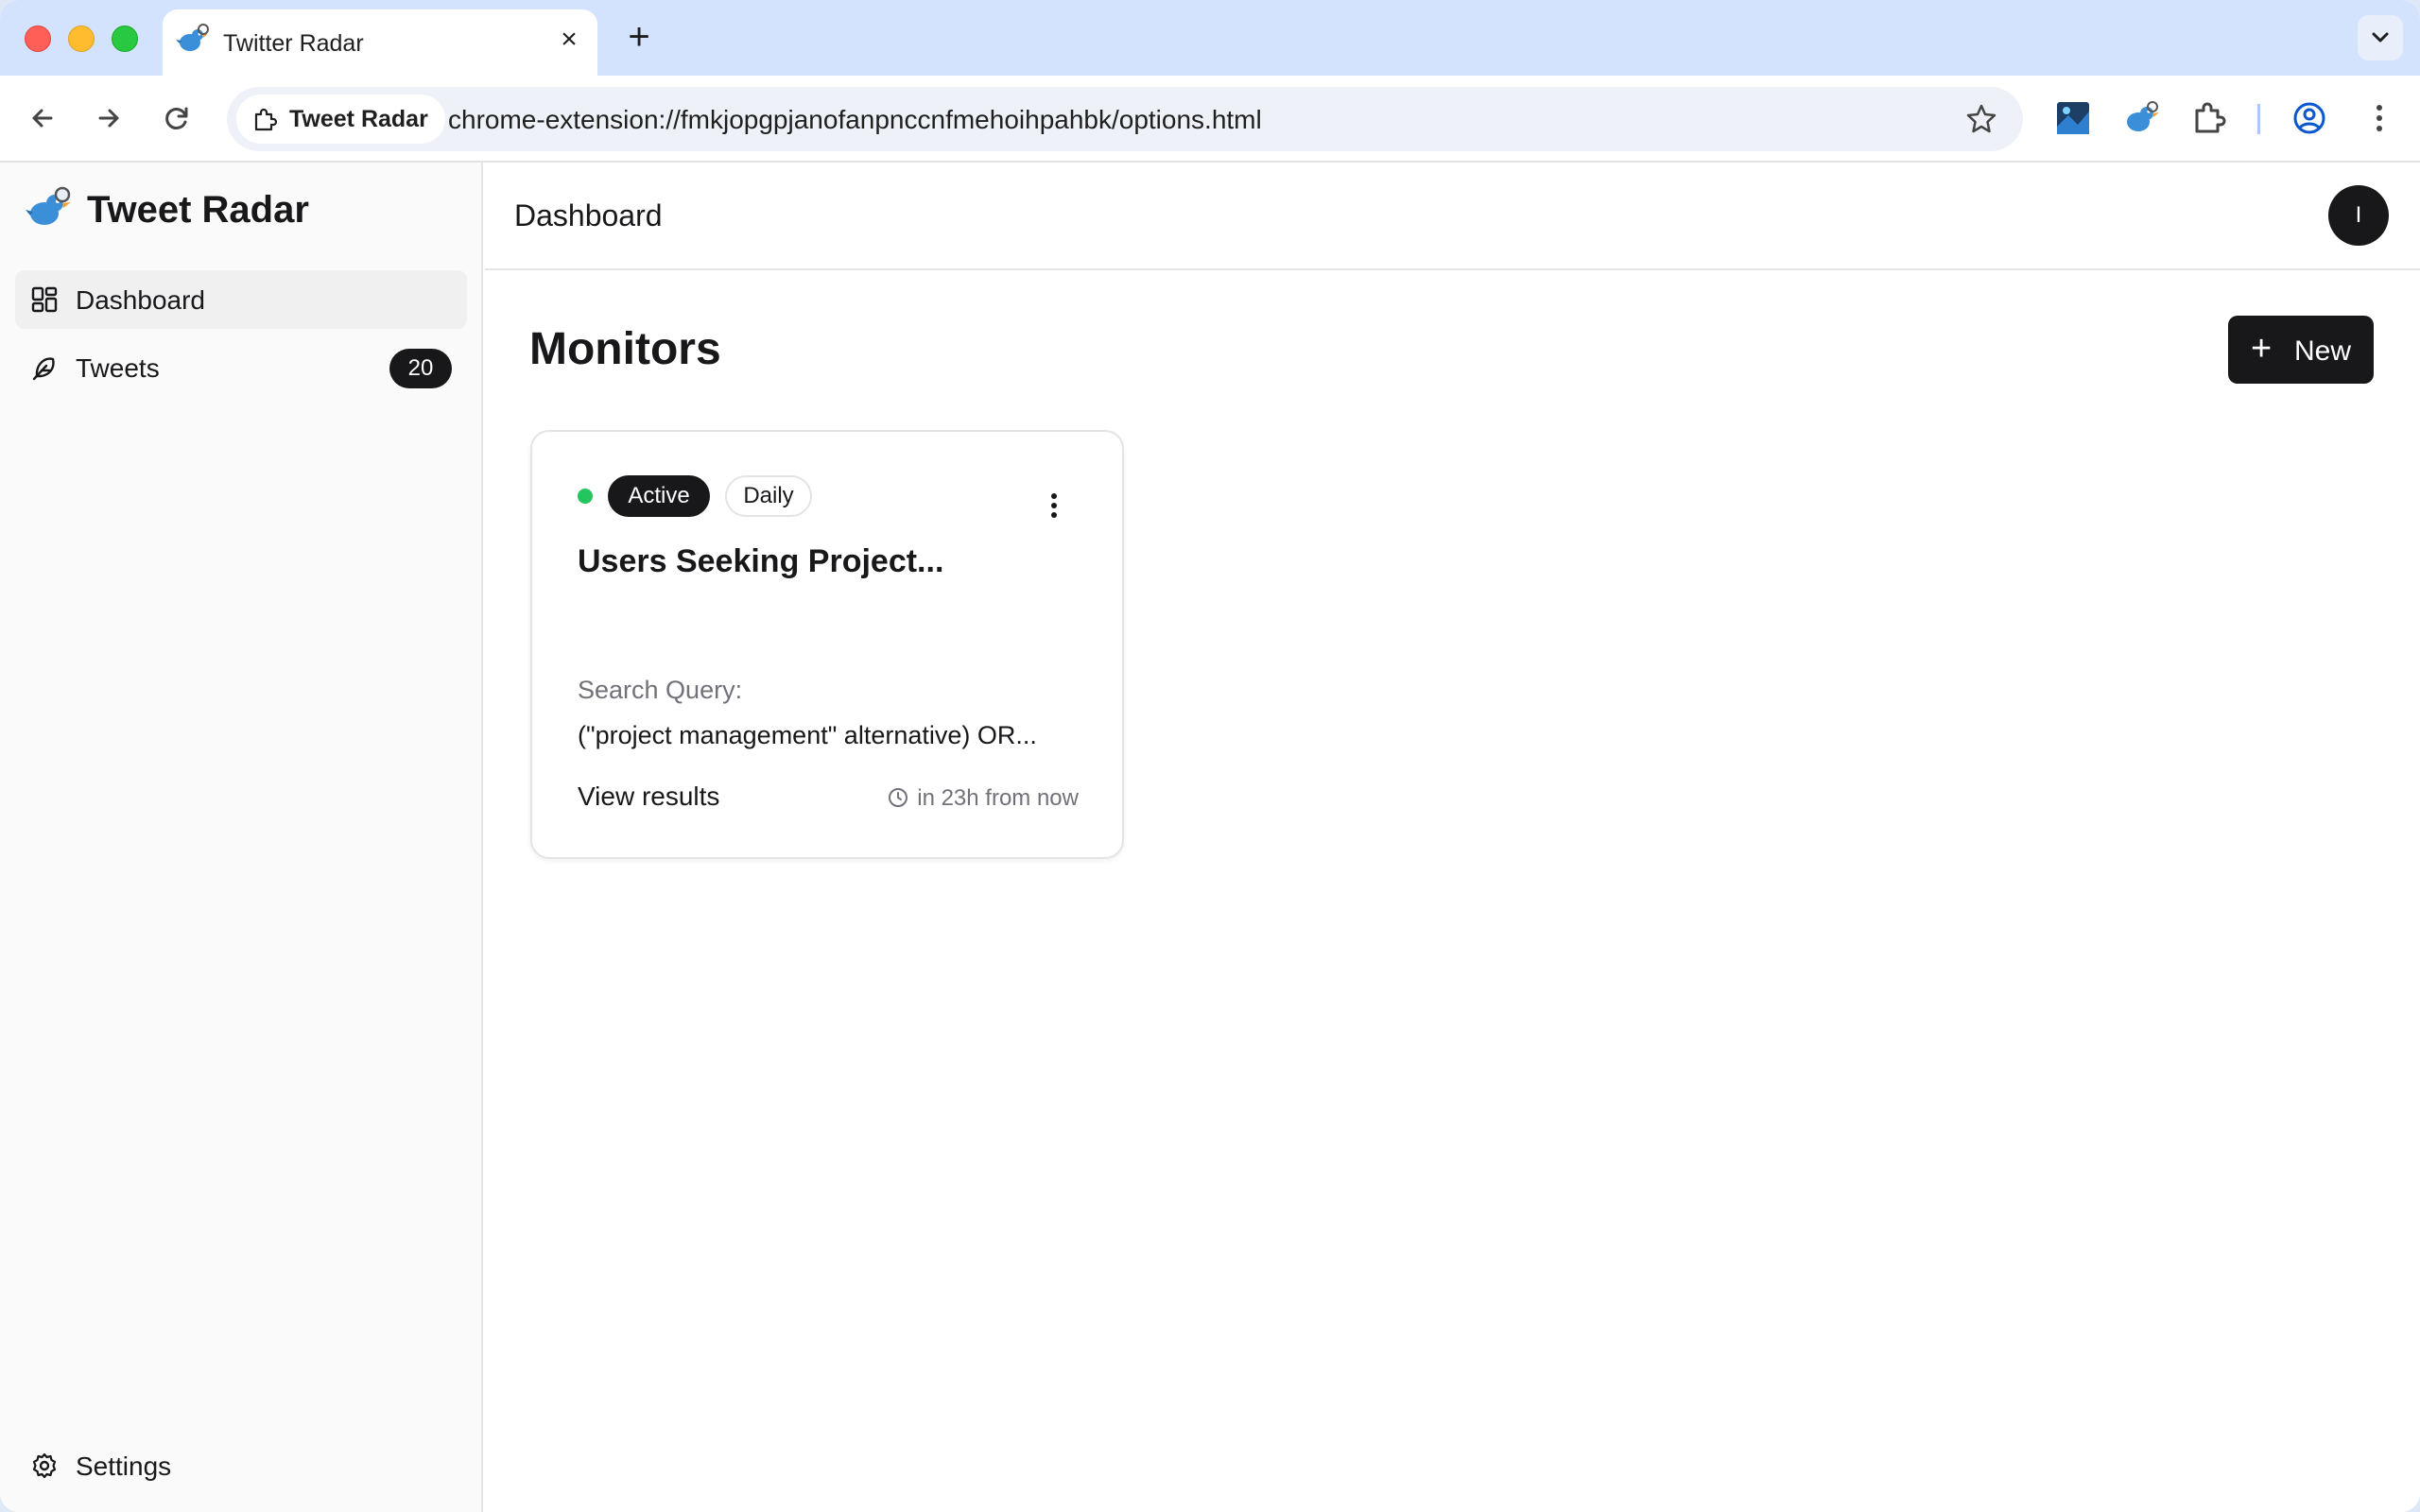 This screenshot has width=2420, height=1512. What do you see at coordinates (38, 39) in the screenshot?
I see `close-window-button` at bounding box center [38, 39].